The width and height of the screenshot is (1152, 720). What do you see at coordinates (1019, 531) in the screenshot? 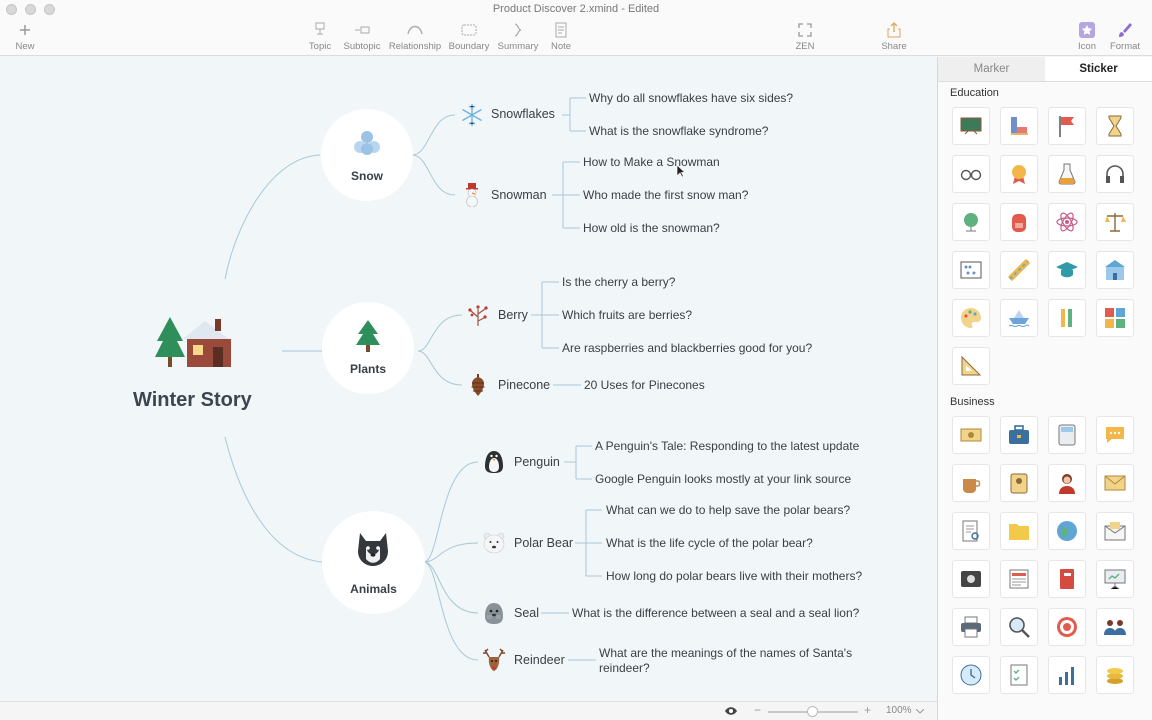
I see `sticker-folder` at bounding box center [1019, 531].